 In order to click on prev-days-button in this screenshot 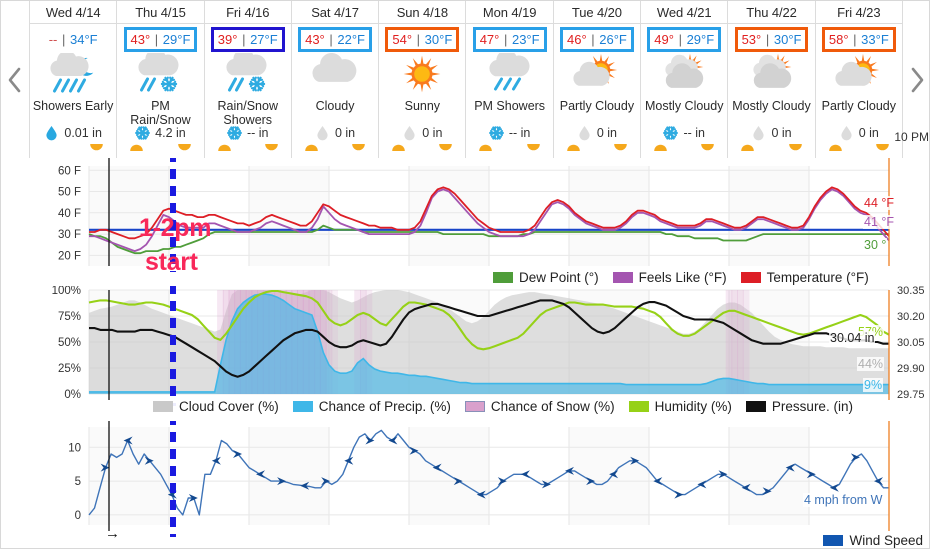, I will do `click(15, 79)`.